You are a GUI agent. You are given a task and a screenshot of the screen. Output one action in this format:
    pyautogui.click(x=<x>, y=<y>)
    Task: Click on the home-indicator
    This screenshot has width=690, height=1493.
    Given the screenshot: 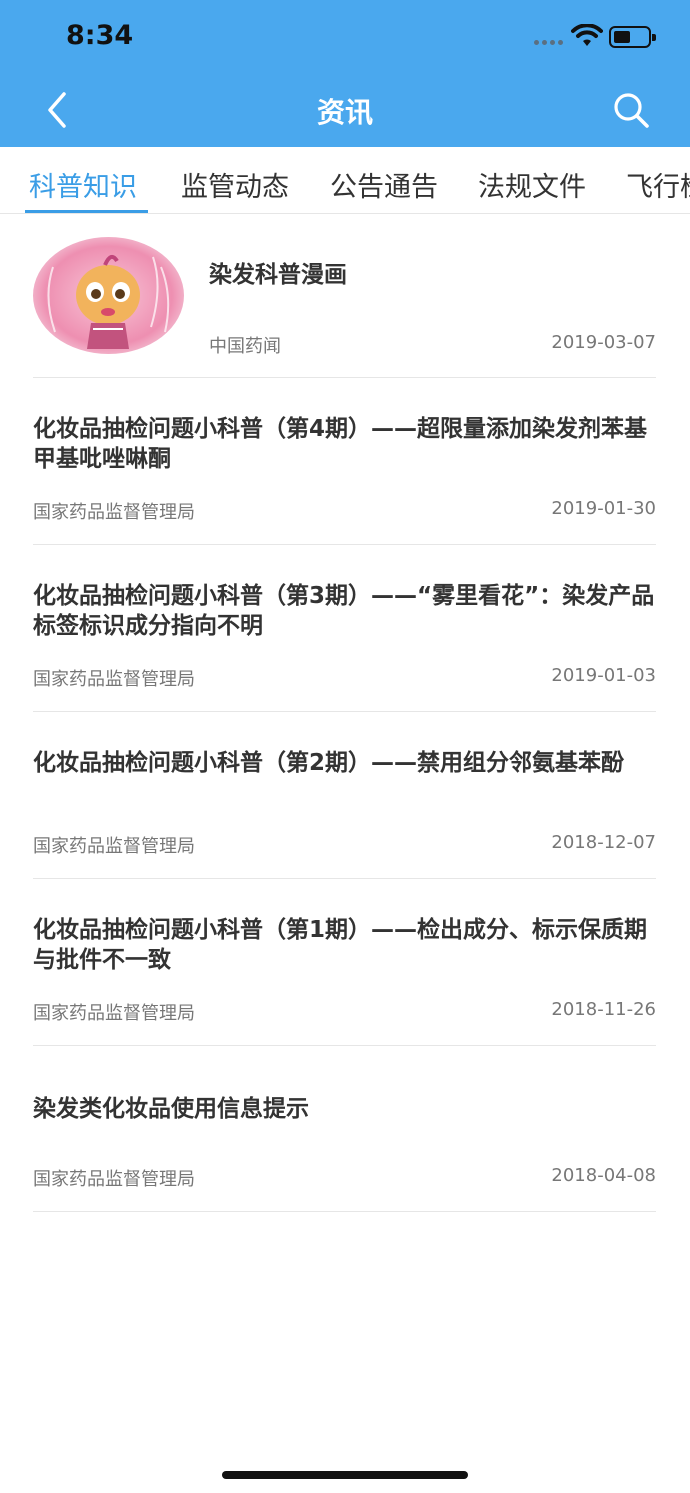 What is the action you would take?
    pyautogui.click(x=345, y=1475)
    